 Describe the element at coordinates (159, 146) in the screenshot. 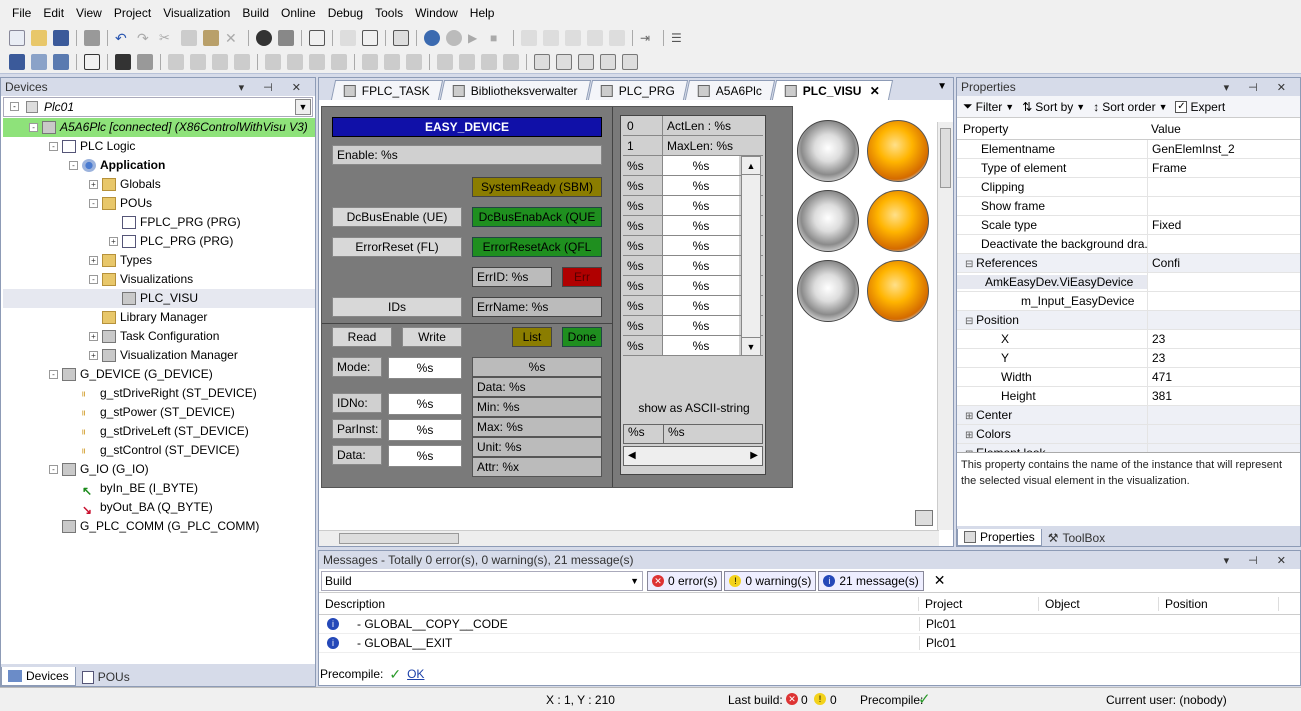

I see `tree-item: - PLC Logic` at that location.